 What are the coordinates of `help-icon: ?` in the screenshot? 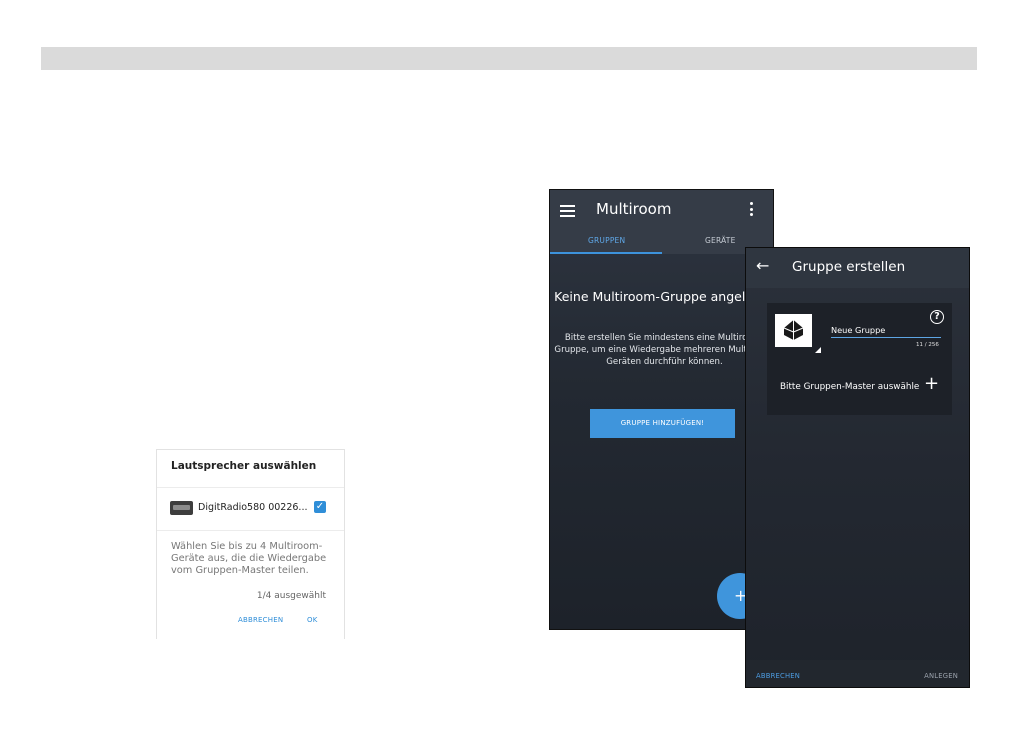 It's located at (937, 317).